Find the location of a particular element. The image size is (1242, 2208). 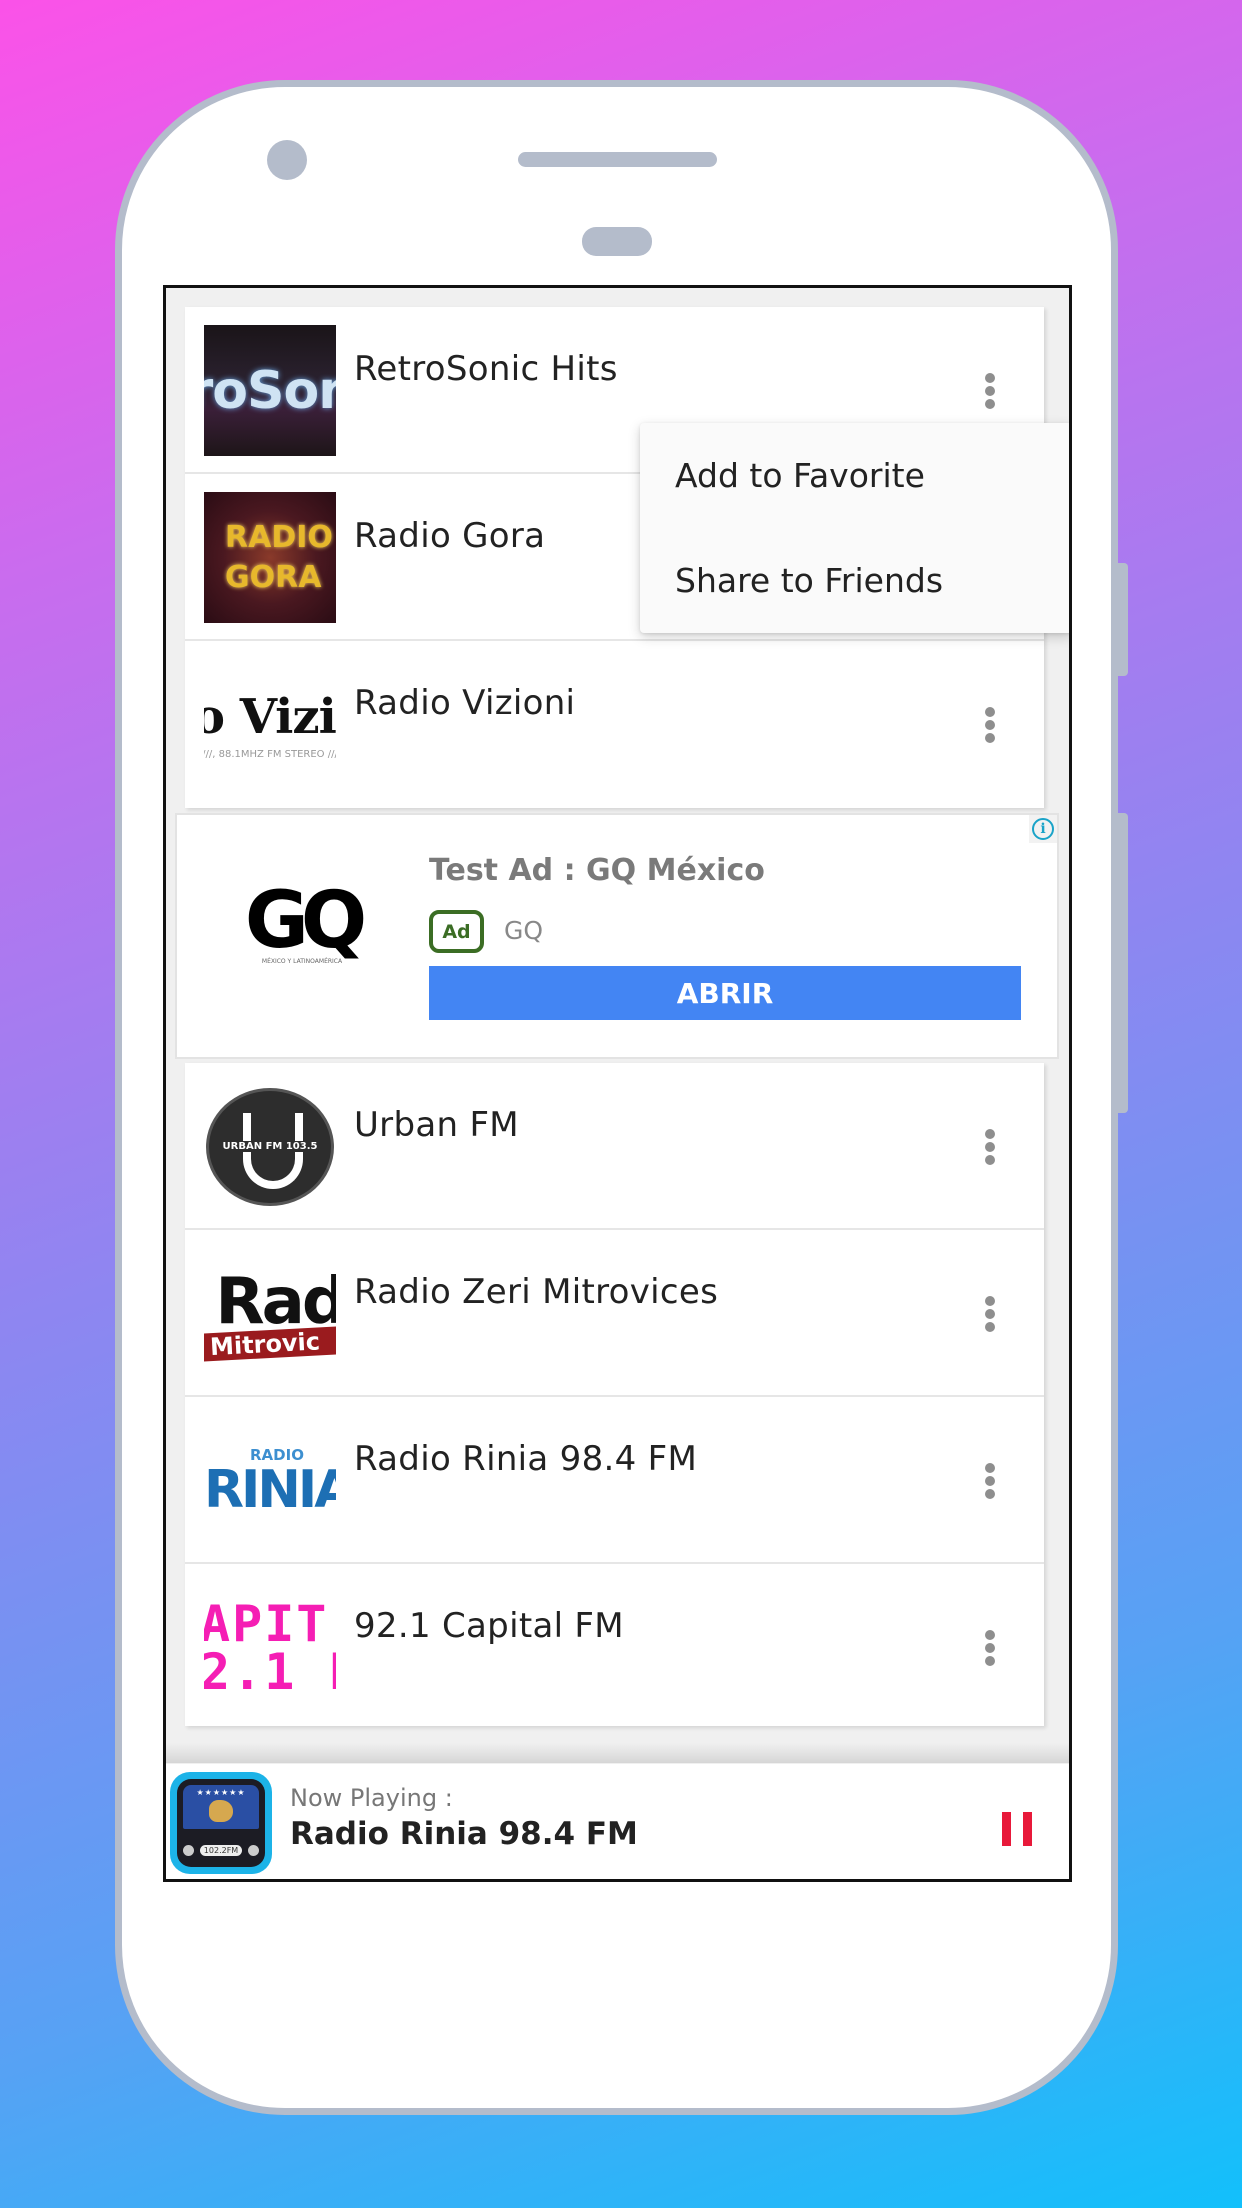

ad-logo-subtext: MÉXICO Y LATINOAMÉRICA is located at coordinates (302, 961).